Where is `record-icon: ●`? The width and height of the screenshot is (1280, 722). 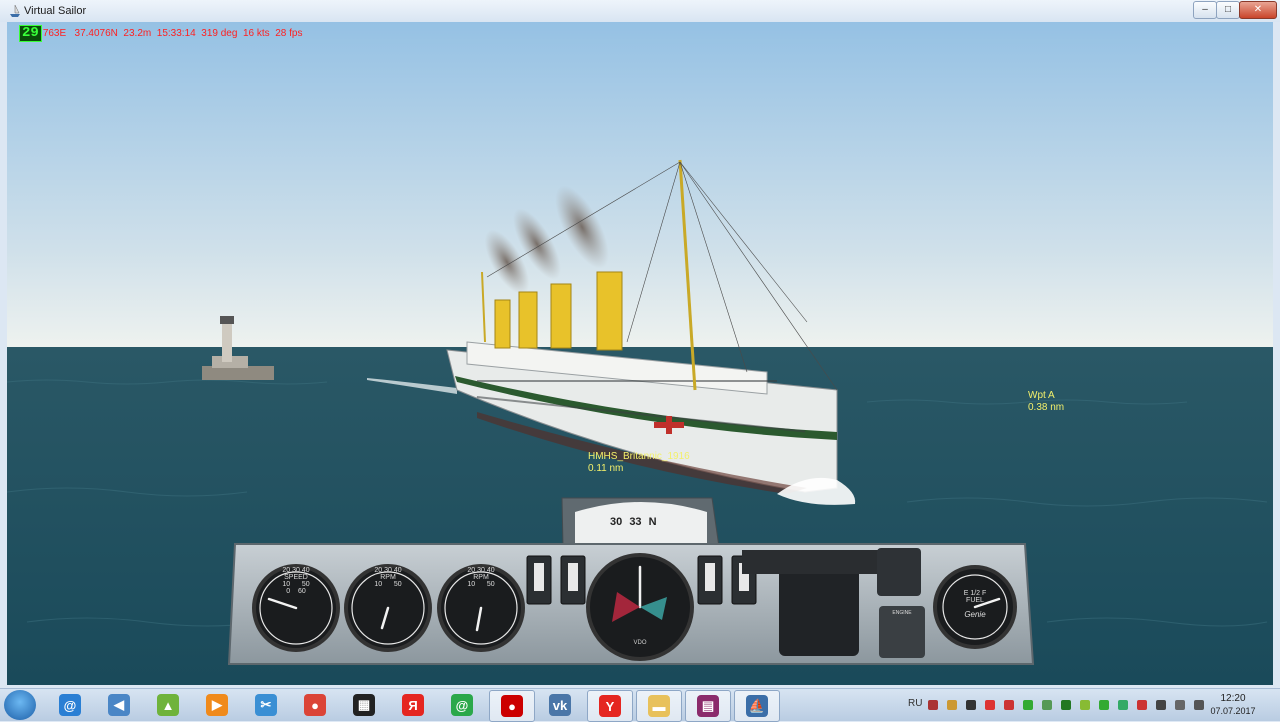
record-icon: ● is located at coordinates (512, 706).